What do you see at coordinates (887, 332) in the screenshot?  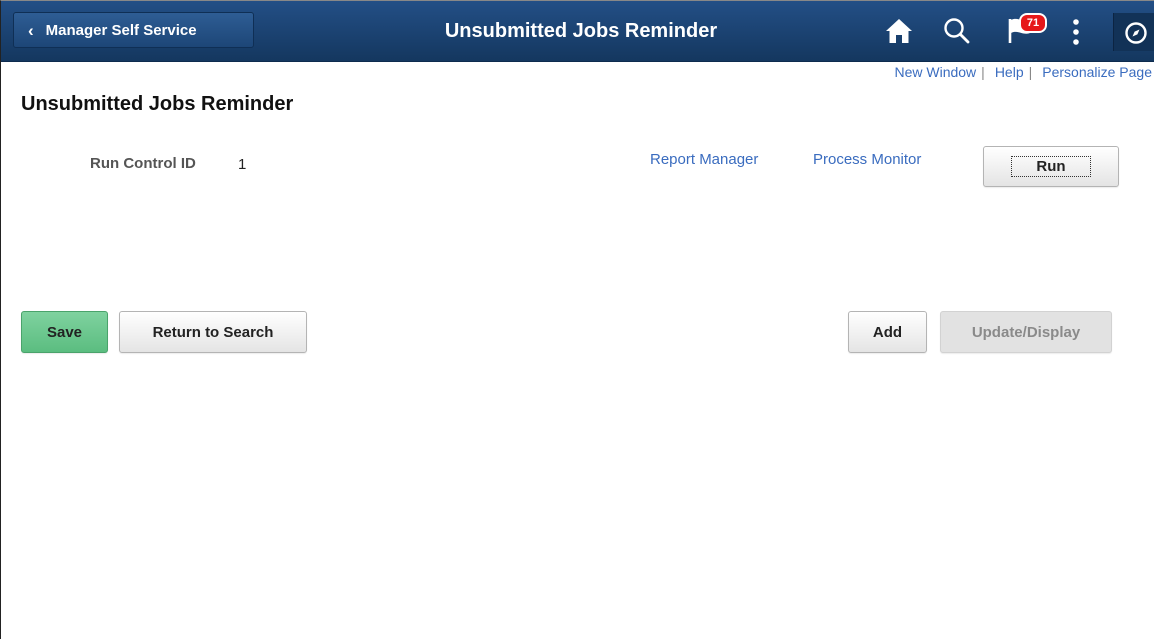 I see `add-button: Add` at bounding box center [887, 332].